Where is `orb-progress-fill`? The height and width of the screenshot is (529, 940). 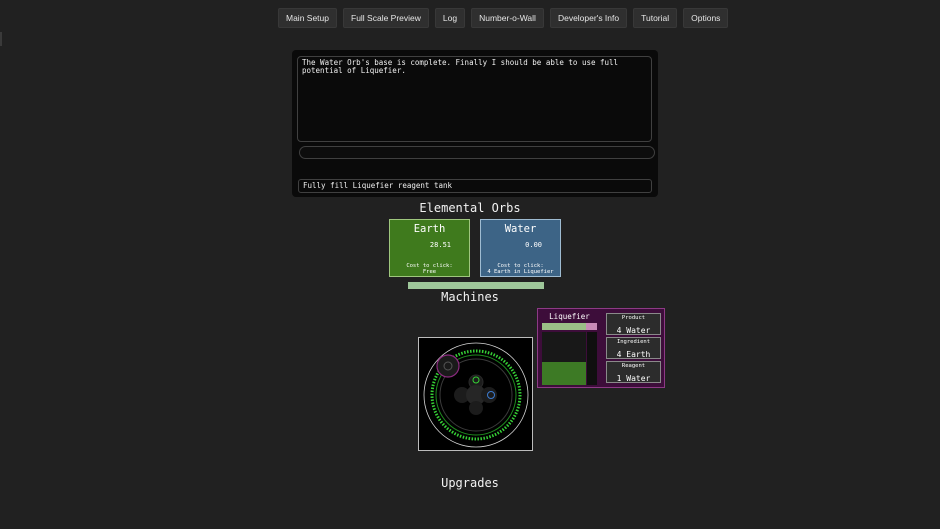 orb-progress-fill is located at coordinates (476, 285).